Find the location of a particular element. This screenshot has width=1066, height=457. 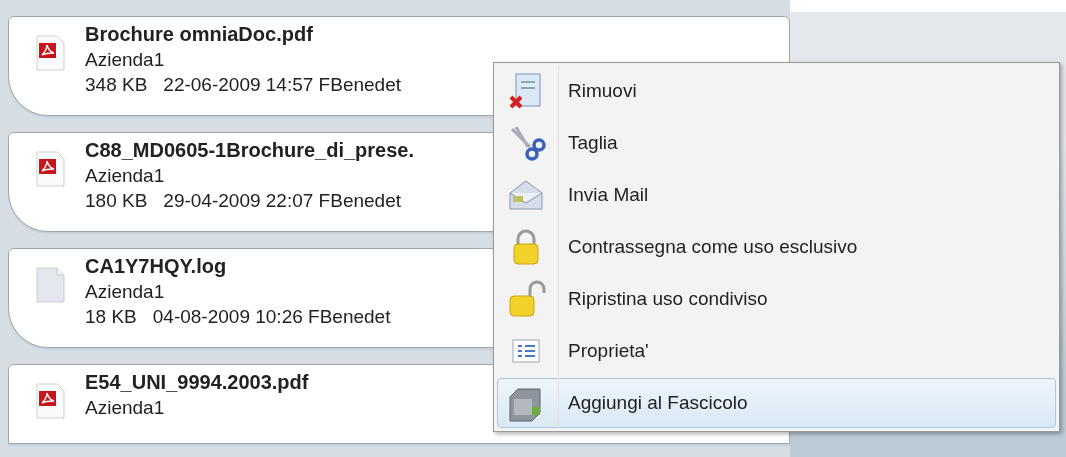

file-name: Brochure omniaDoc.pdf is located at coordinates (199, 34).